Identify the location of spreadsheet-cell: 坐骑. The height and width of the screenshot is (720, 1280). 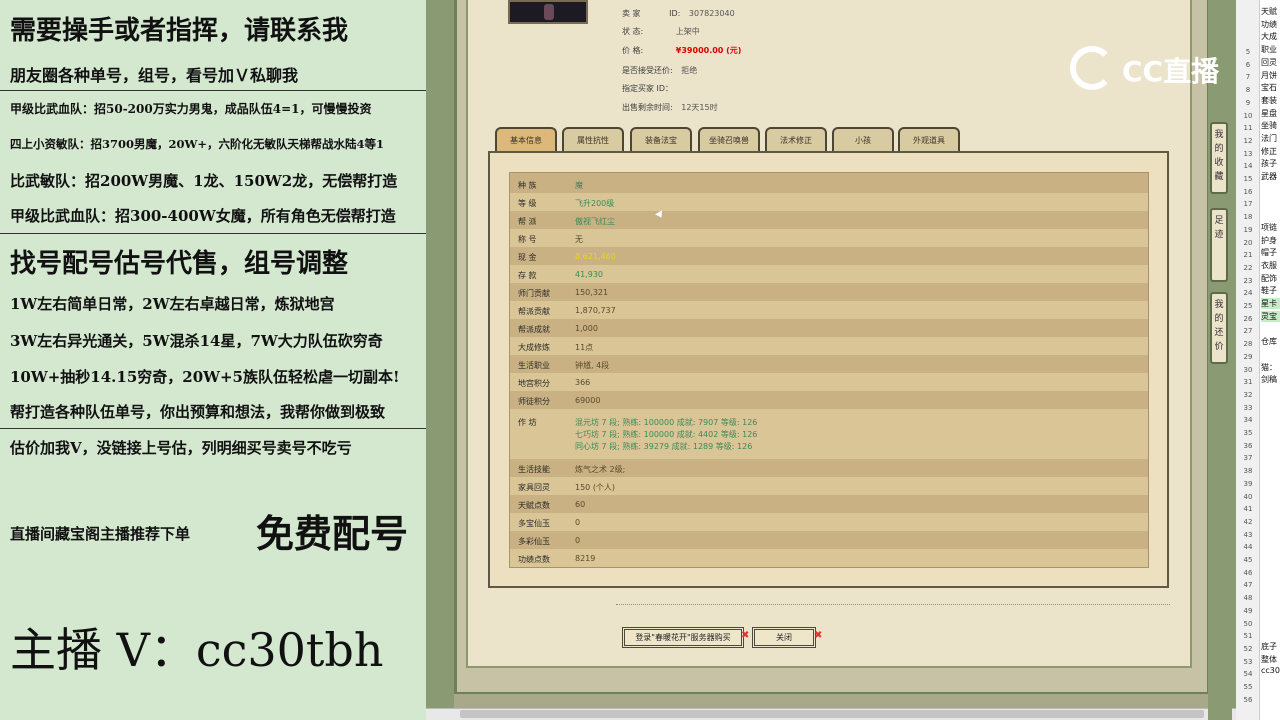
(1270, 125).